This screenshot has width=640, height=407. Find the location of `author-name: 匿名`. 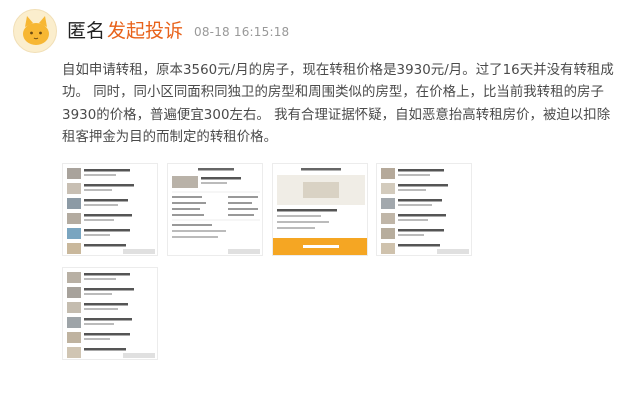

author-name: 匿名 is located at coordinates (86, 31).